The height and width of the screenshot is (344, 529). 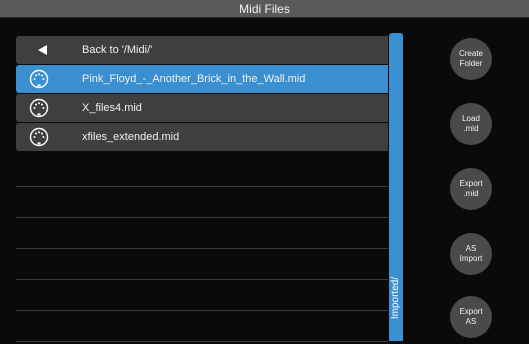 I want to click on file-row-xfiles-extended: xfiles_extended.mid, so click(x=202, y=137).